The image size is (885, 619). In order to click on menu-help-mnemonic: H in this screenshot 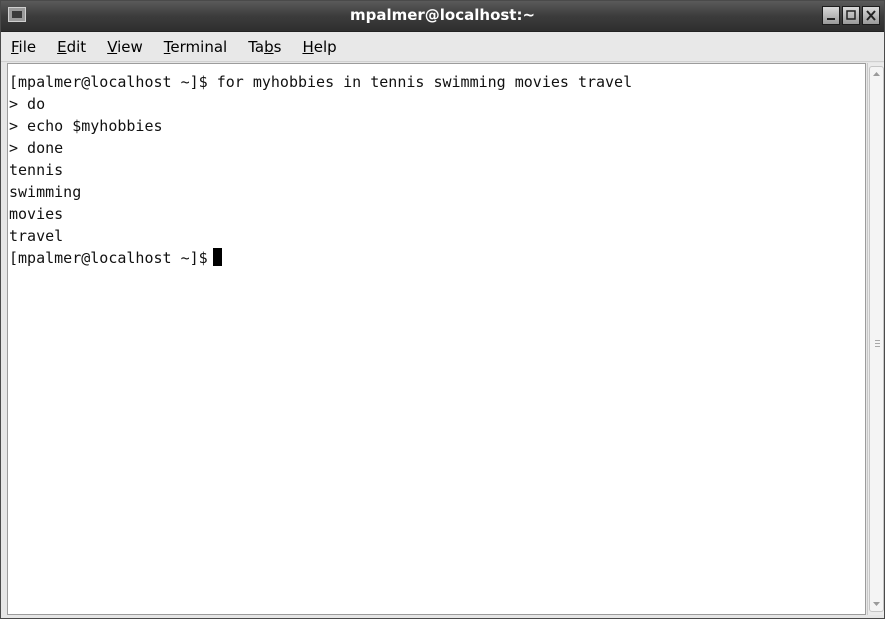, I will do `click(308, 46)`.